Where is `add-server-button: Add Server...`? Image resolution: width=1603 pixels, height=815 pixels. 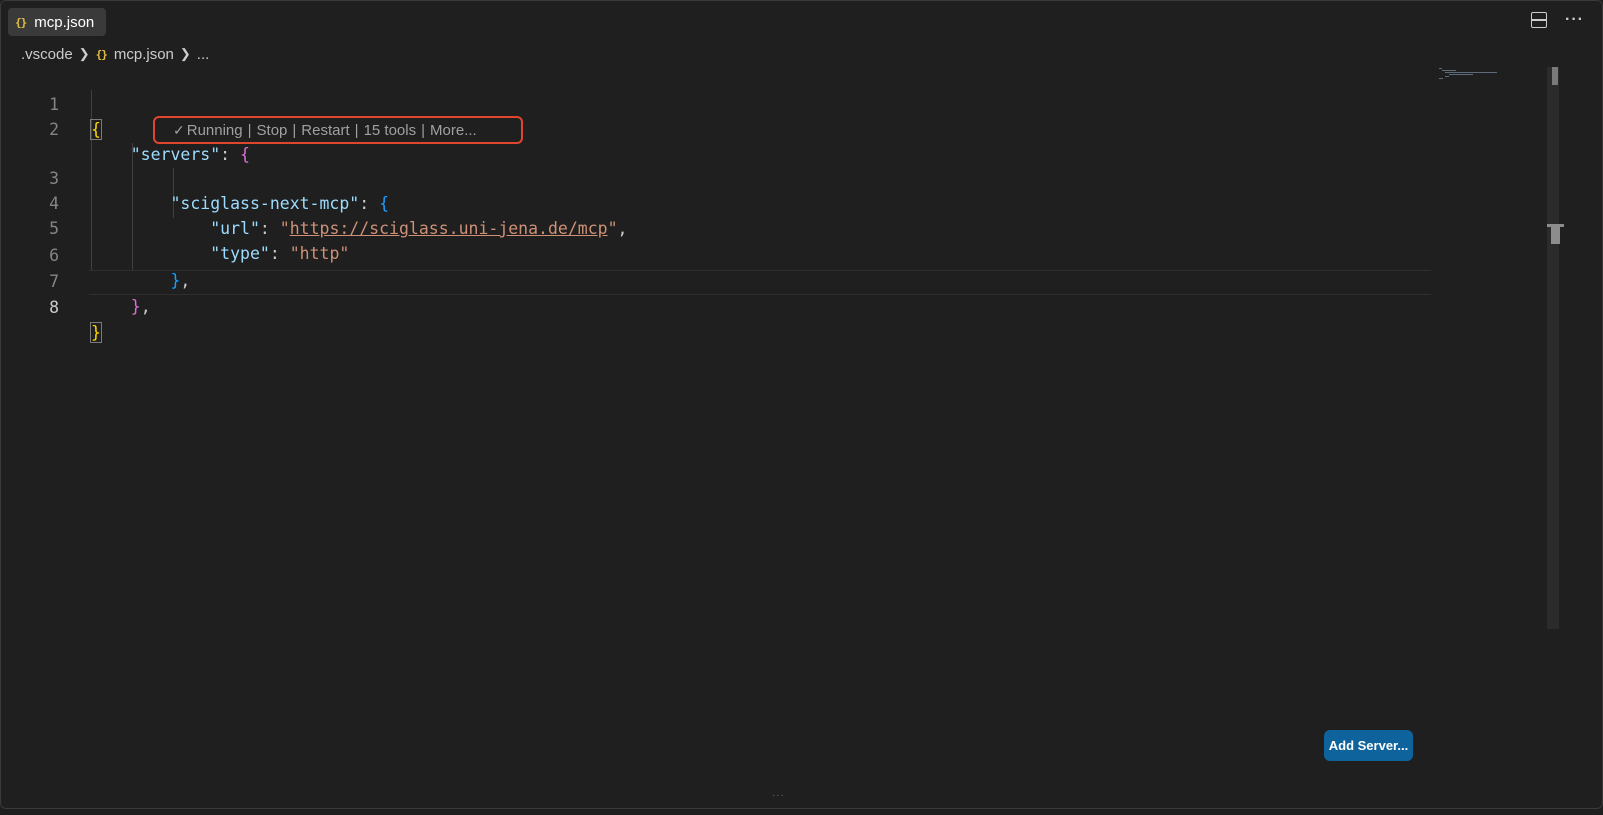 add-server-button: Add Server... is located at coordinates (1368, 745).